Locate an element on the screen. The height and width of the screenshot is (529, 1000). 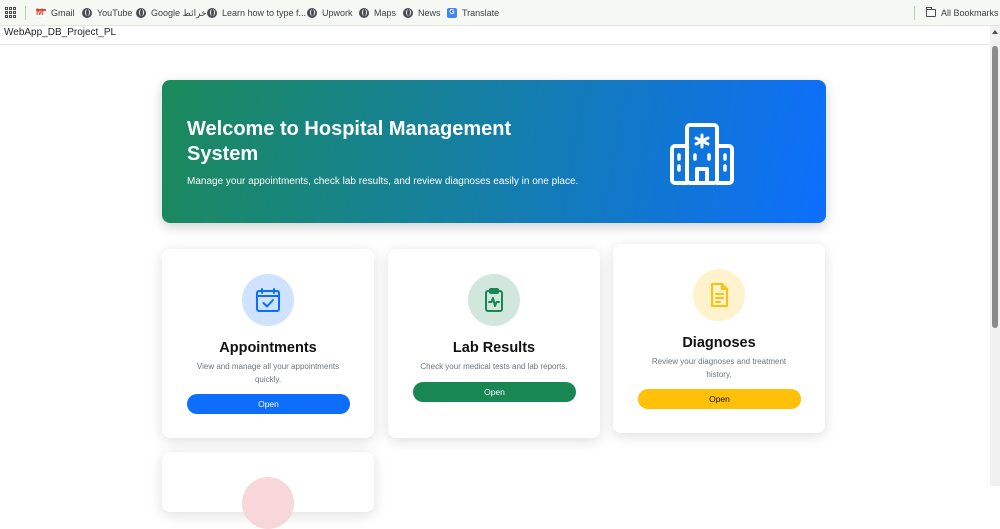
all-bookmarks-button: All Bookmarks is located at coordinates (962, 13).